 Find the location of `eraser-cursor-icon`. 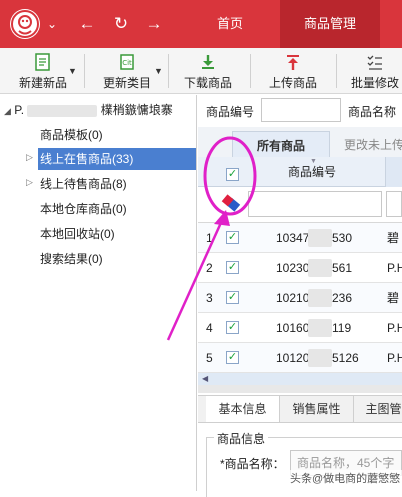

eraser-cursor-icon is located at coordinates (231, 203).